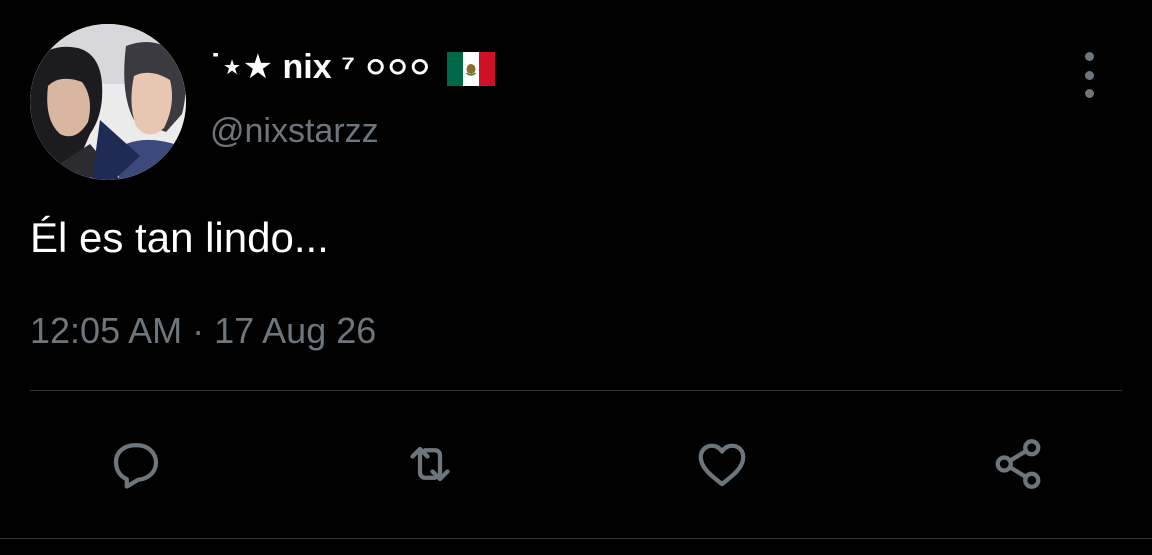 Image resolution: width=1152 pixels, height=555 pixels. What do you see at coordinates (203, 331) in the screenshot?
I see `tweet-timestamp: 12:05 AM · 17 Aug 26` at bounding box center [203, 331].